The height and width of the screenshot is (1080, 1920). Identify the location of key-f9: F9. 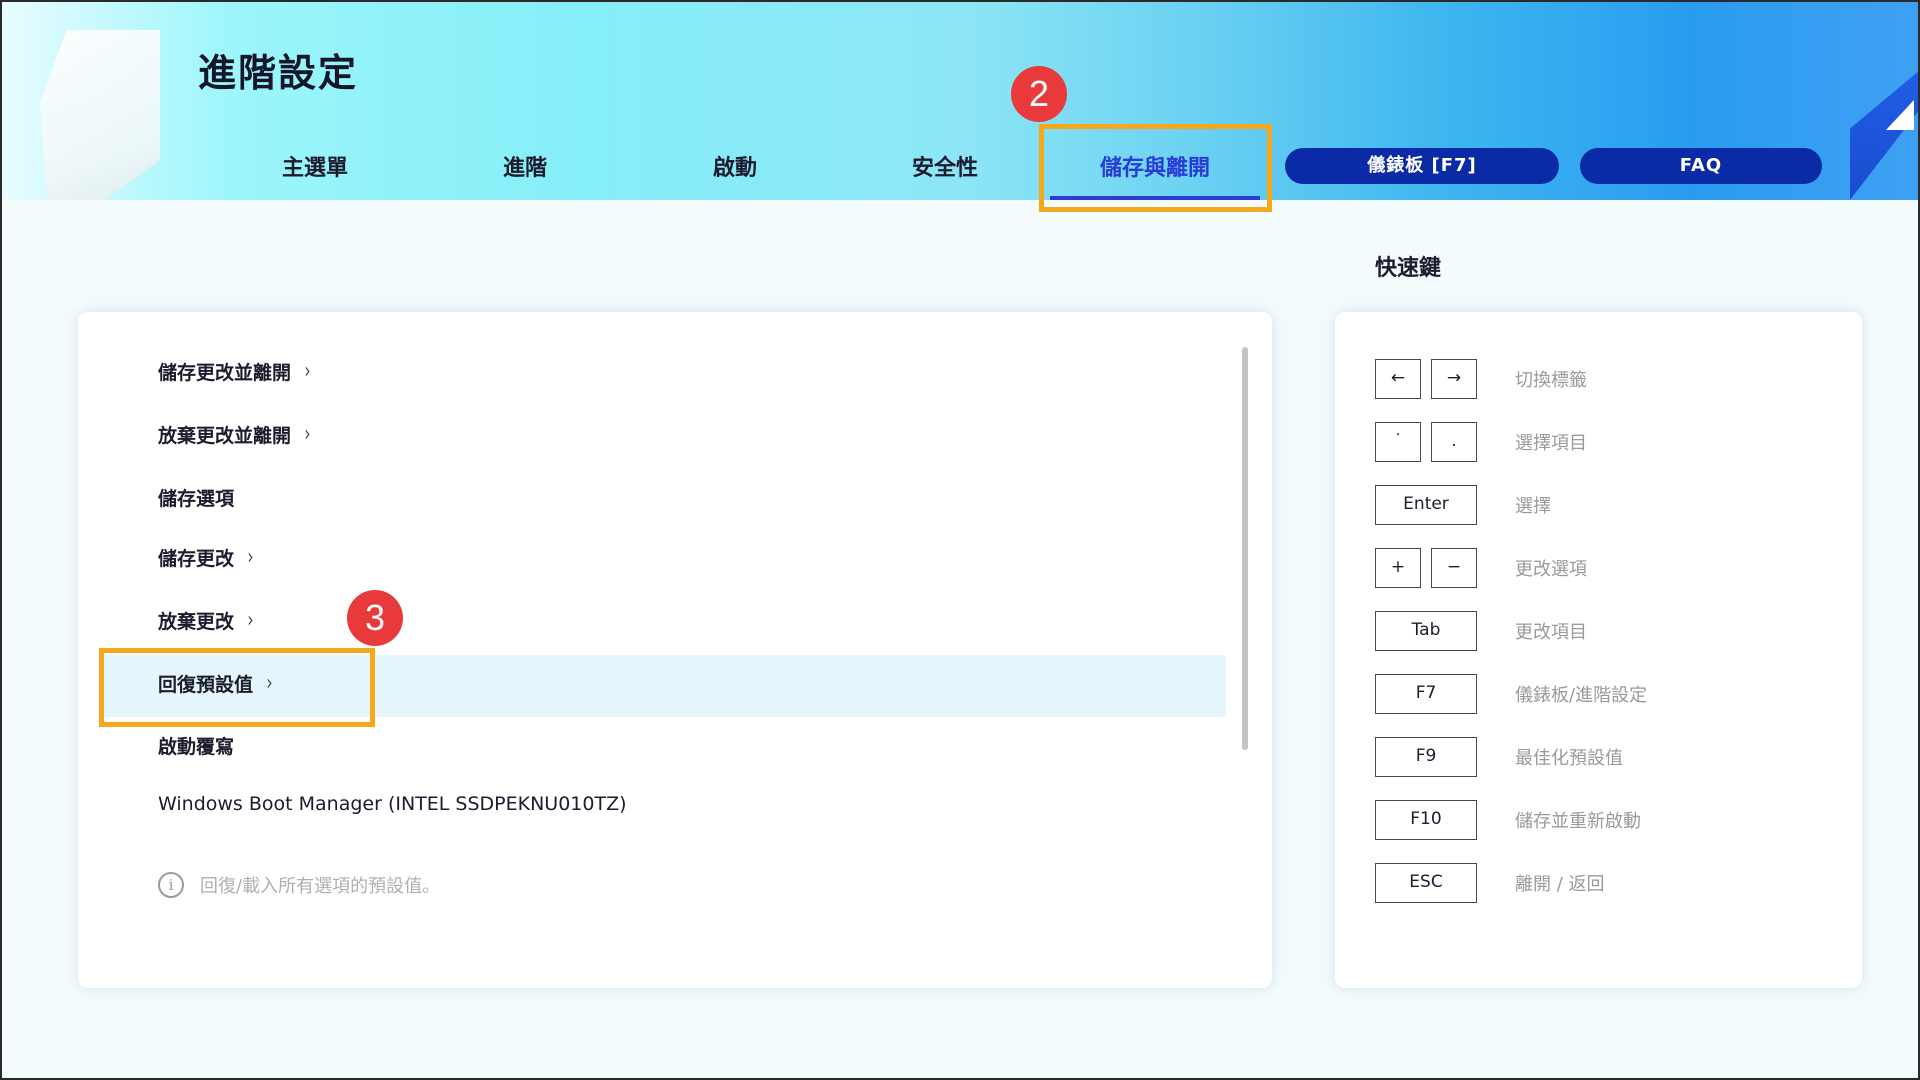
(1426, 757).